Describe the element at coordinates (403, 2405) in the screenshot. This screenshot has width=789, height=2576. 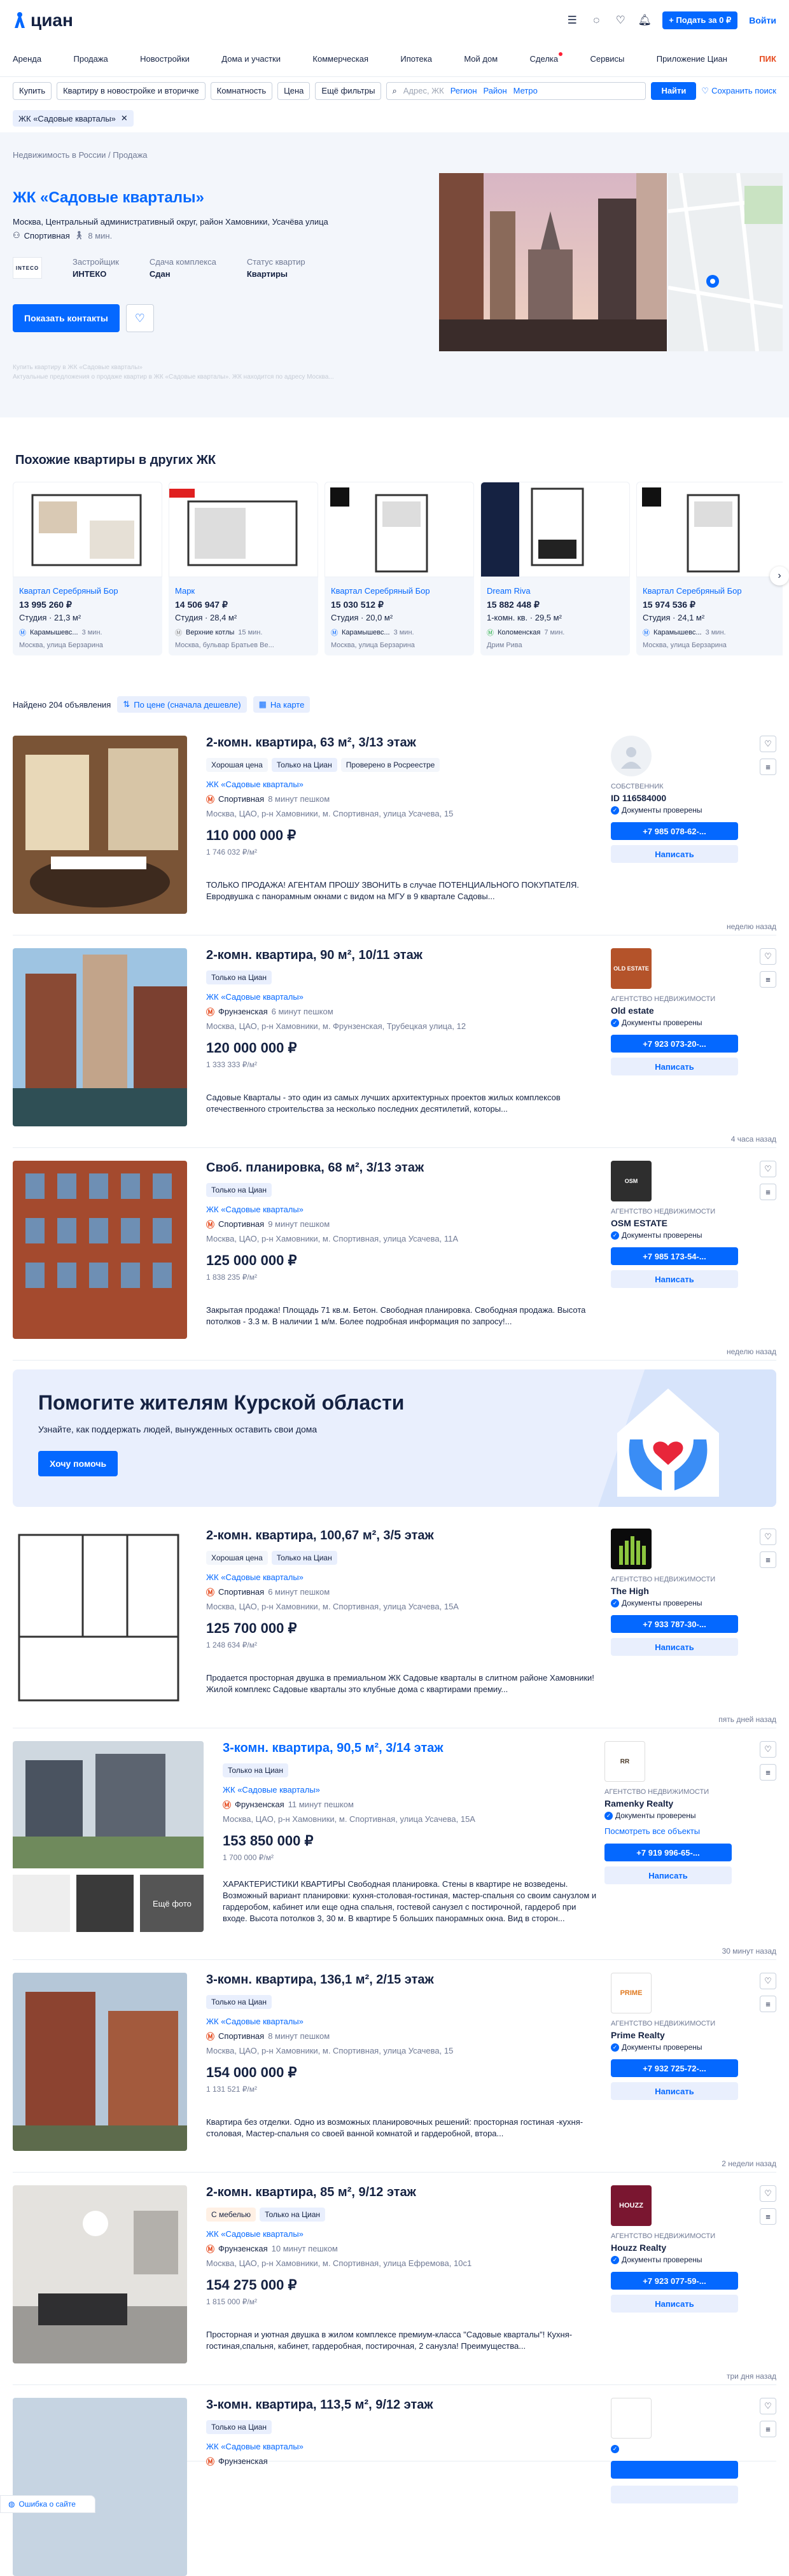
I see `offer-title: 3-комн. квартира, 113,5 м², 9/12 этаж` at that location.